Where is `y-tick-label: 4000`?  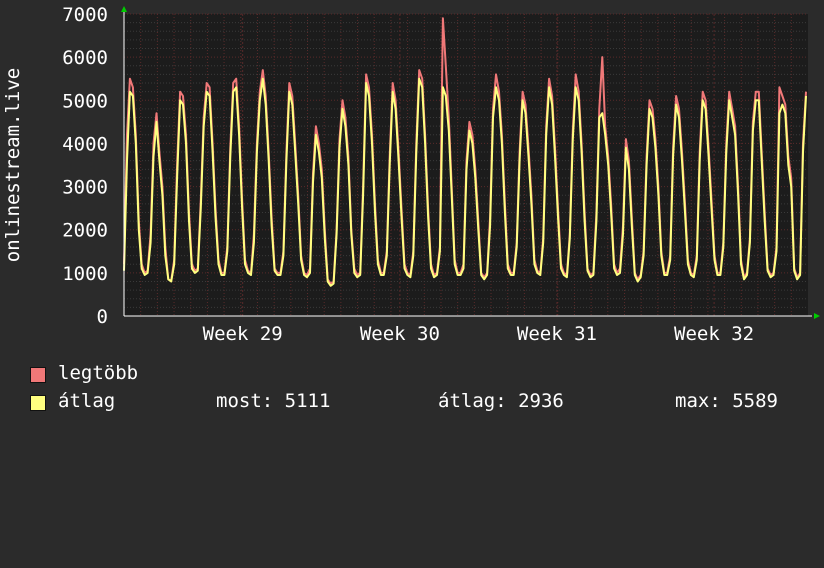 y-tick-label: 4000 is located at coordinates (85, 144).